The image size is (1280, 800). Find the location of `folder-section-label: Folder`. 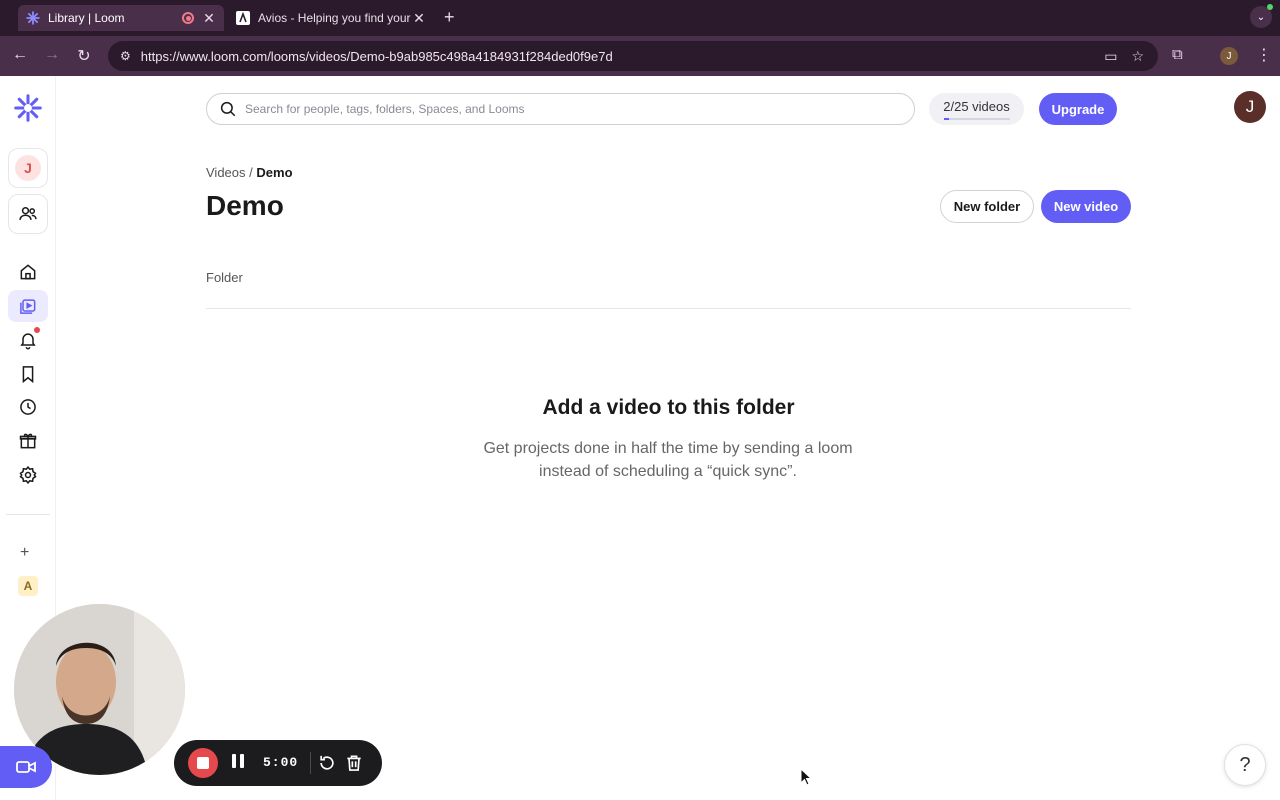

folder-section-label: Folder is located at coordinates (224, 277).